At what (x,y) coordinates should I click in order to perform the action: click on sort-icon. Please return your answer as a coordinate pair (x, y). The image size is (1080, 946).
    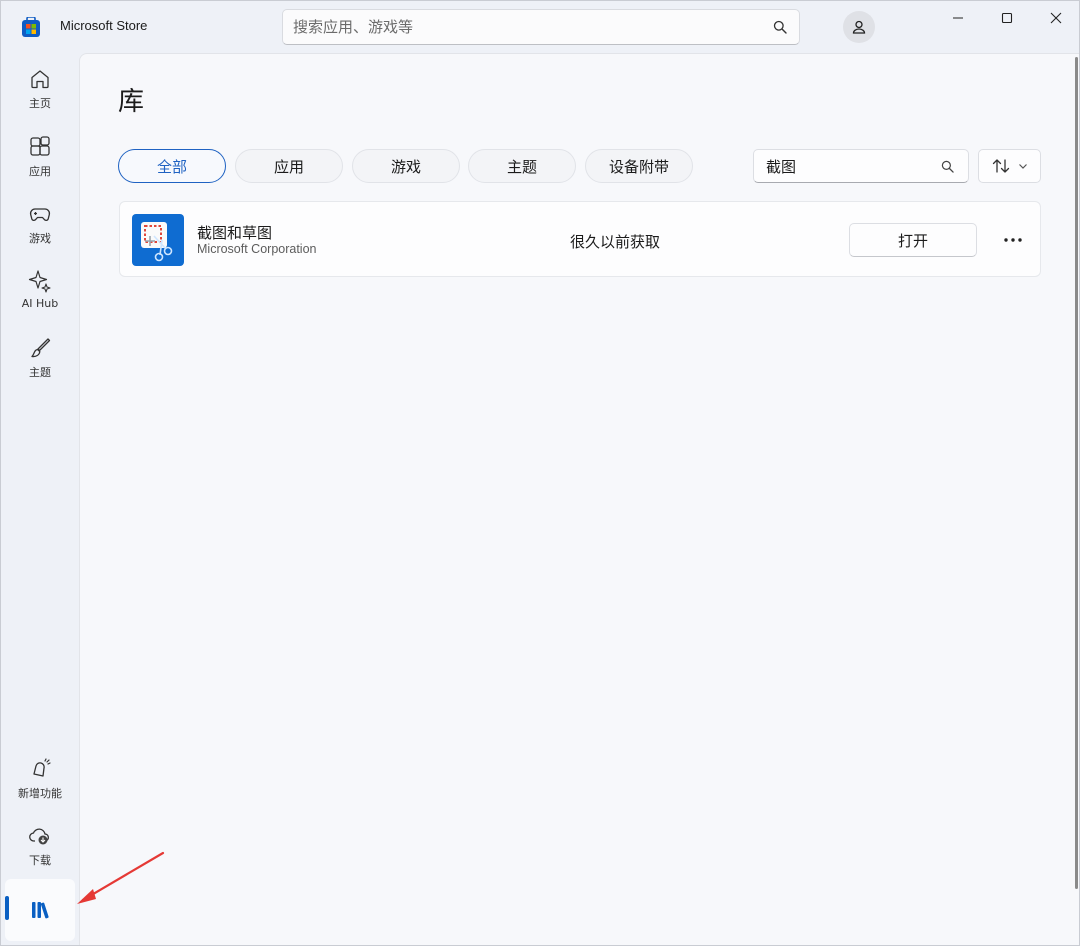
    Looking at the image, I should click on (1000, 166).